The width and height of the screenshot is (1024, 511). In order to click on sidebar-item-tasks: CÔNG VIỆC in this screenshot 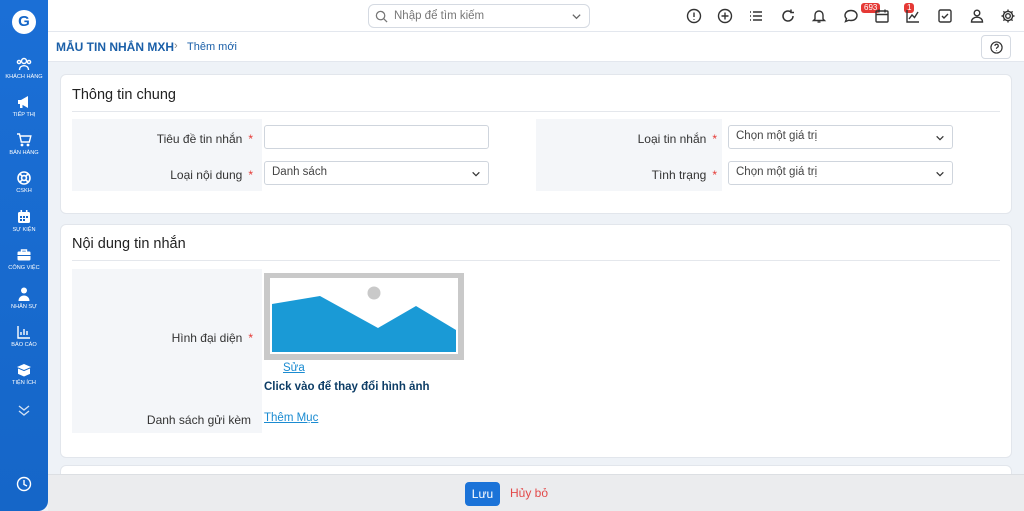, I will do `click(24, 259)`.